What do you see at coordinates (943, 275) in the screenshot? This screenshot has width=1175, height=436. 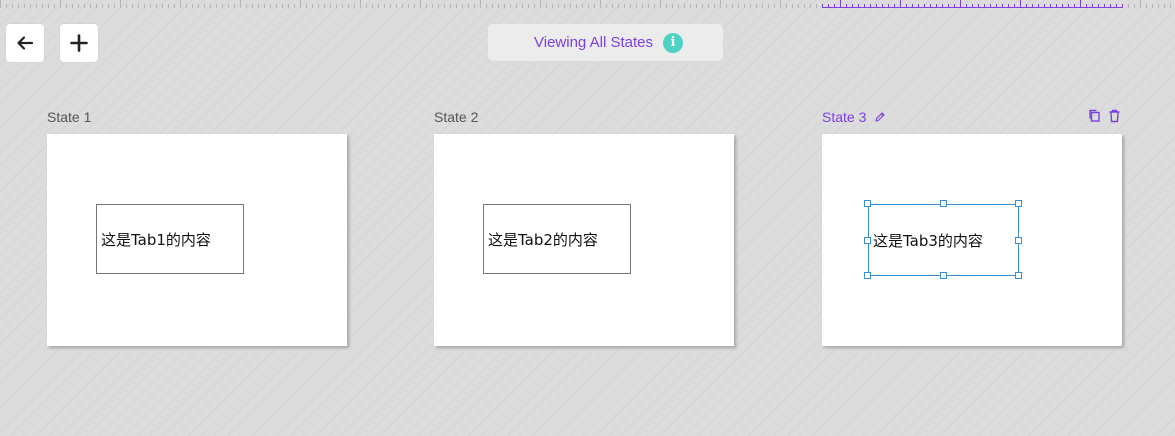 I see `resize-handle-bottom` at bounding box center [943, 275].